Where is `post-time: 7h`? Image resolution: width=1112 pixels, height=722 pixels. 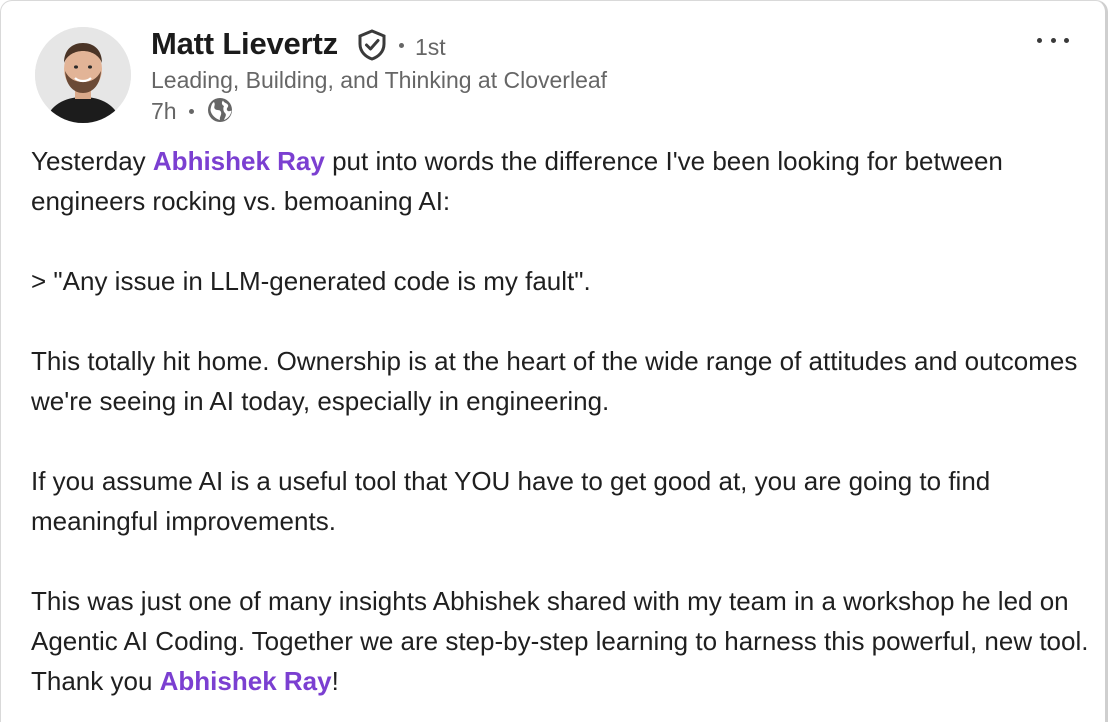
post-time: 7h is located at coordinates (164, 111).